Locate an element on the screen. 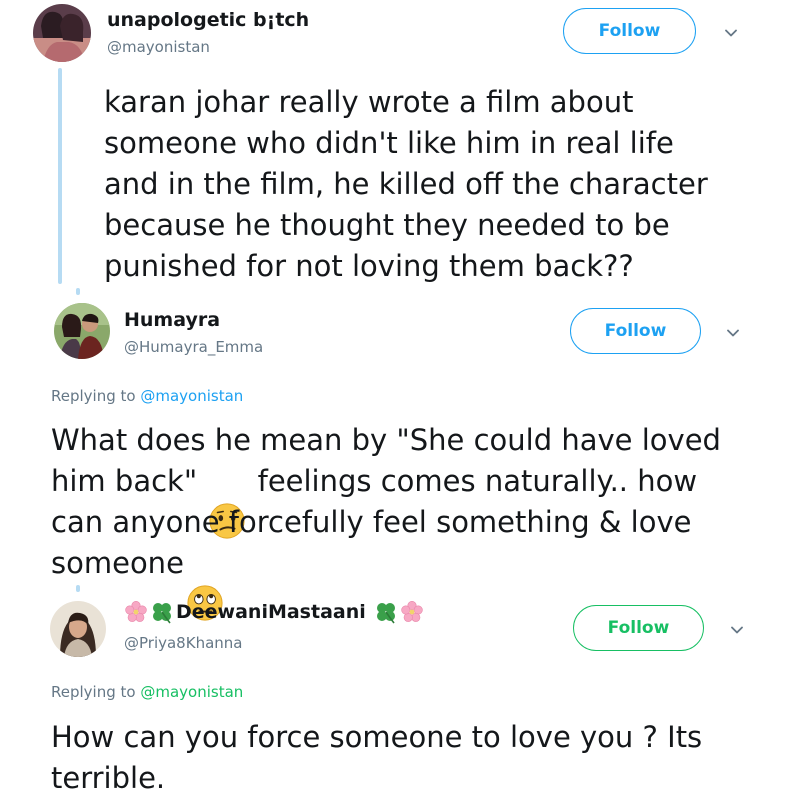 Image resolution: width=800 pixels, height=800 pixels. user-handle: @Priya8Khanna is located at coordinates (183, 643).